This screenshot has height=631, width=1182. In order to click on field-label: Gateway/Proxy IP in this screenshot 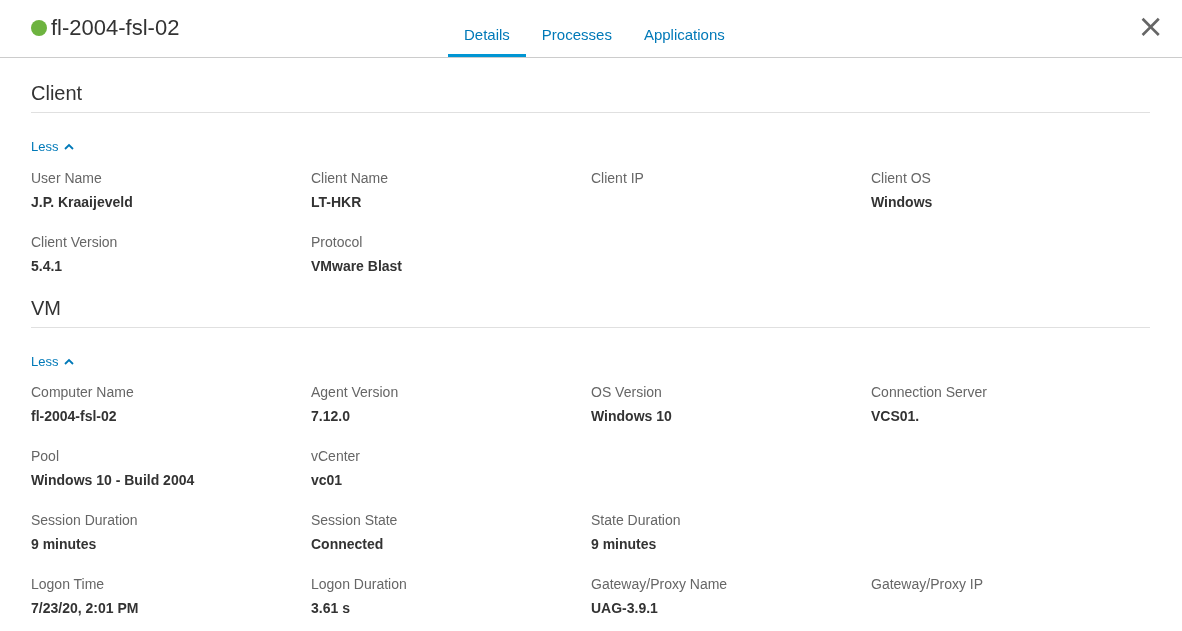, I will do `click(927, 584)`.